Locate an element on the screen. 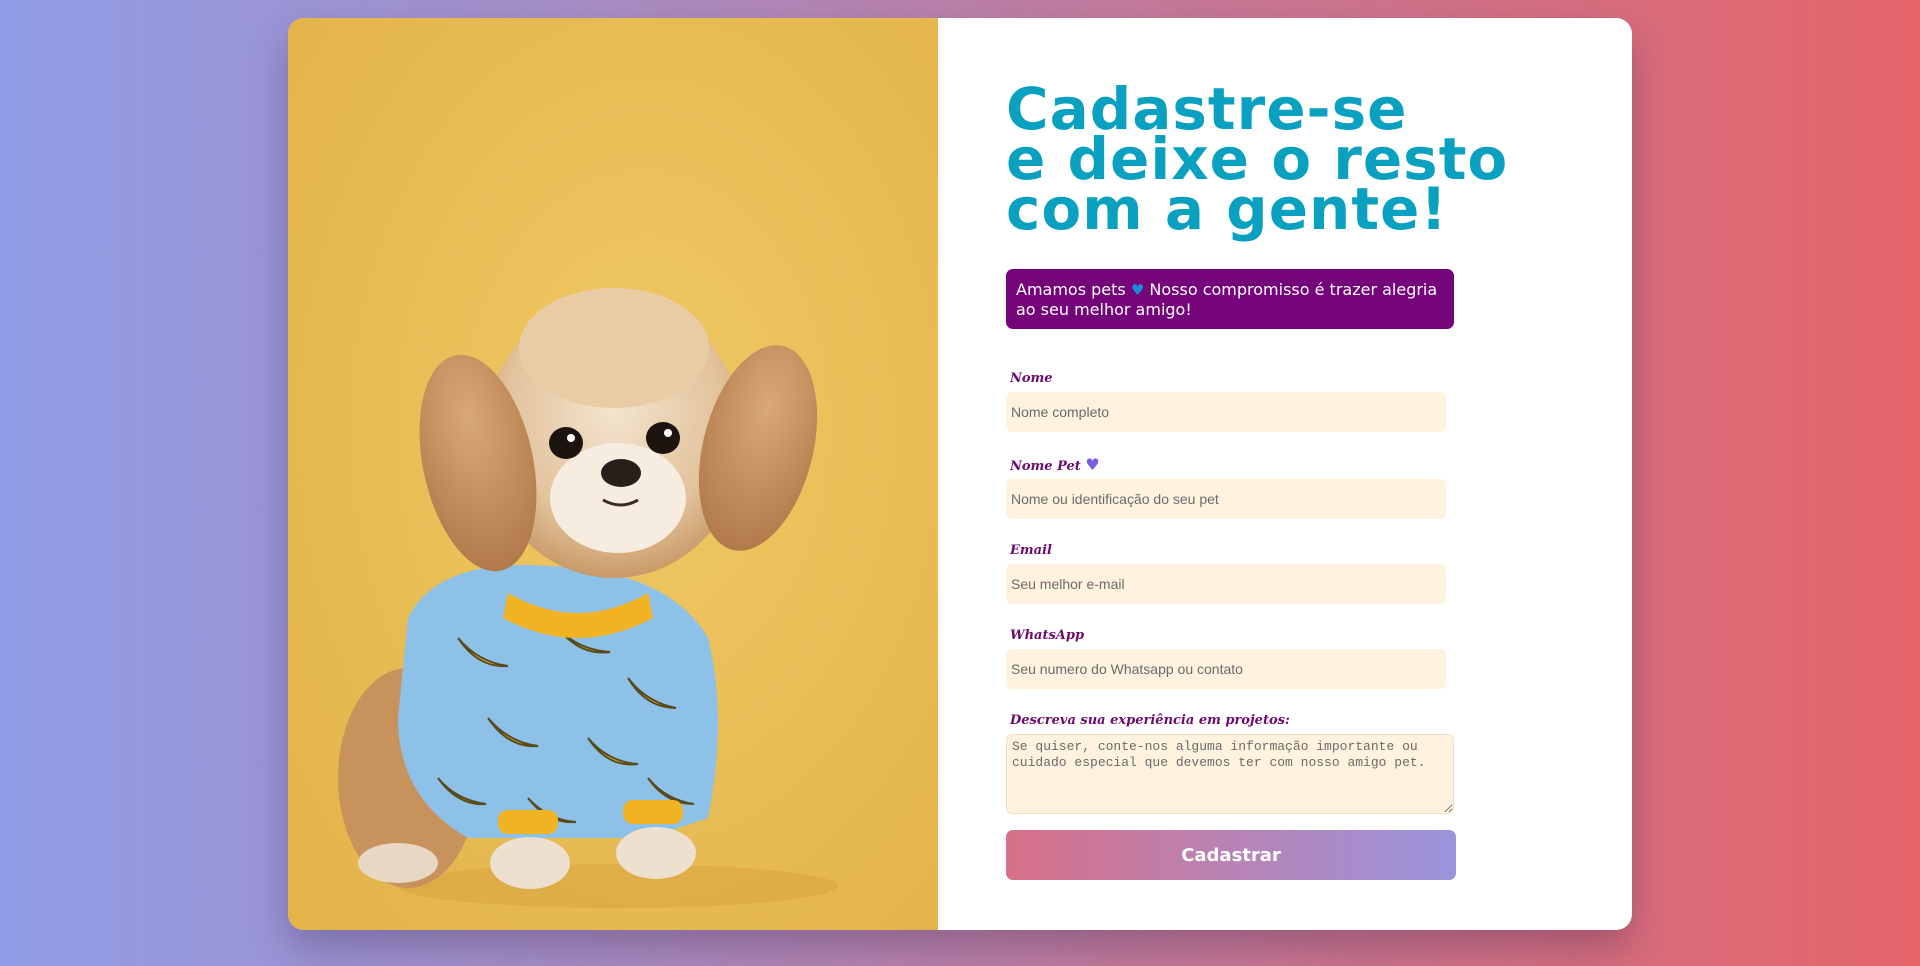  pet-name-label-text: Nome Pet is located at coordinates (1045, 466).